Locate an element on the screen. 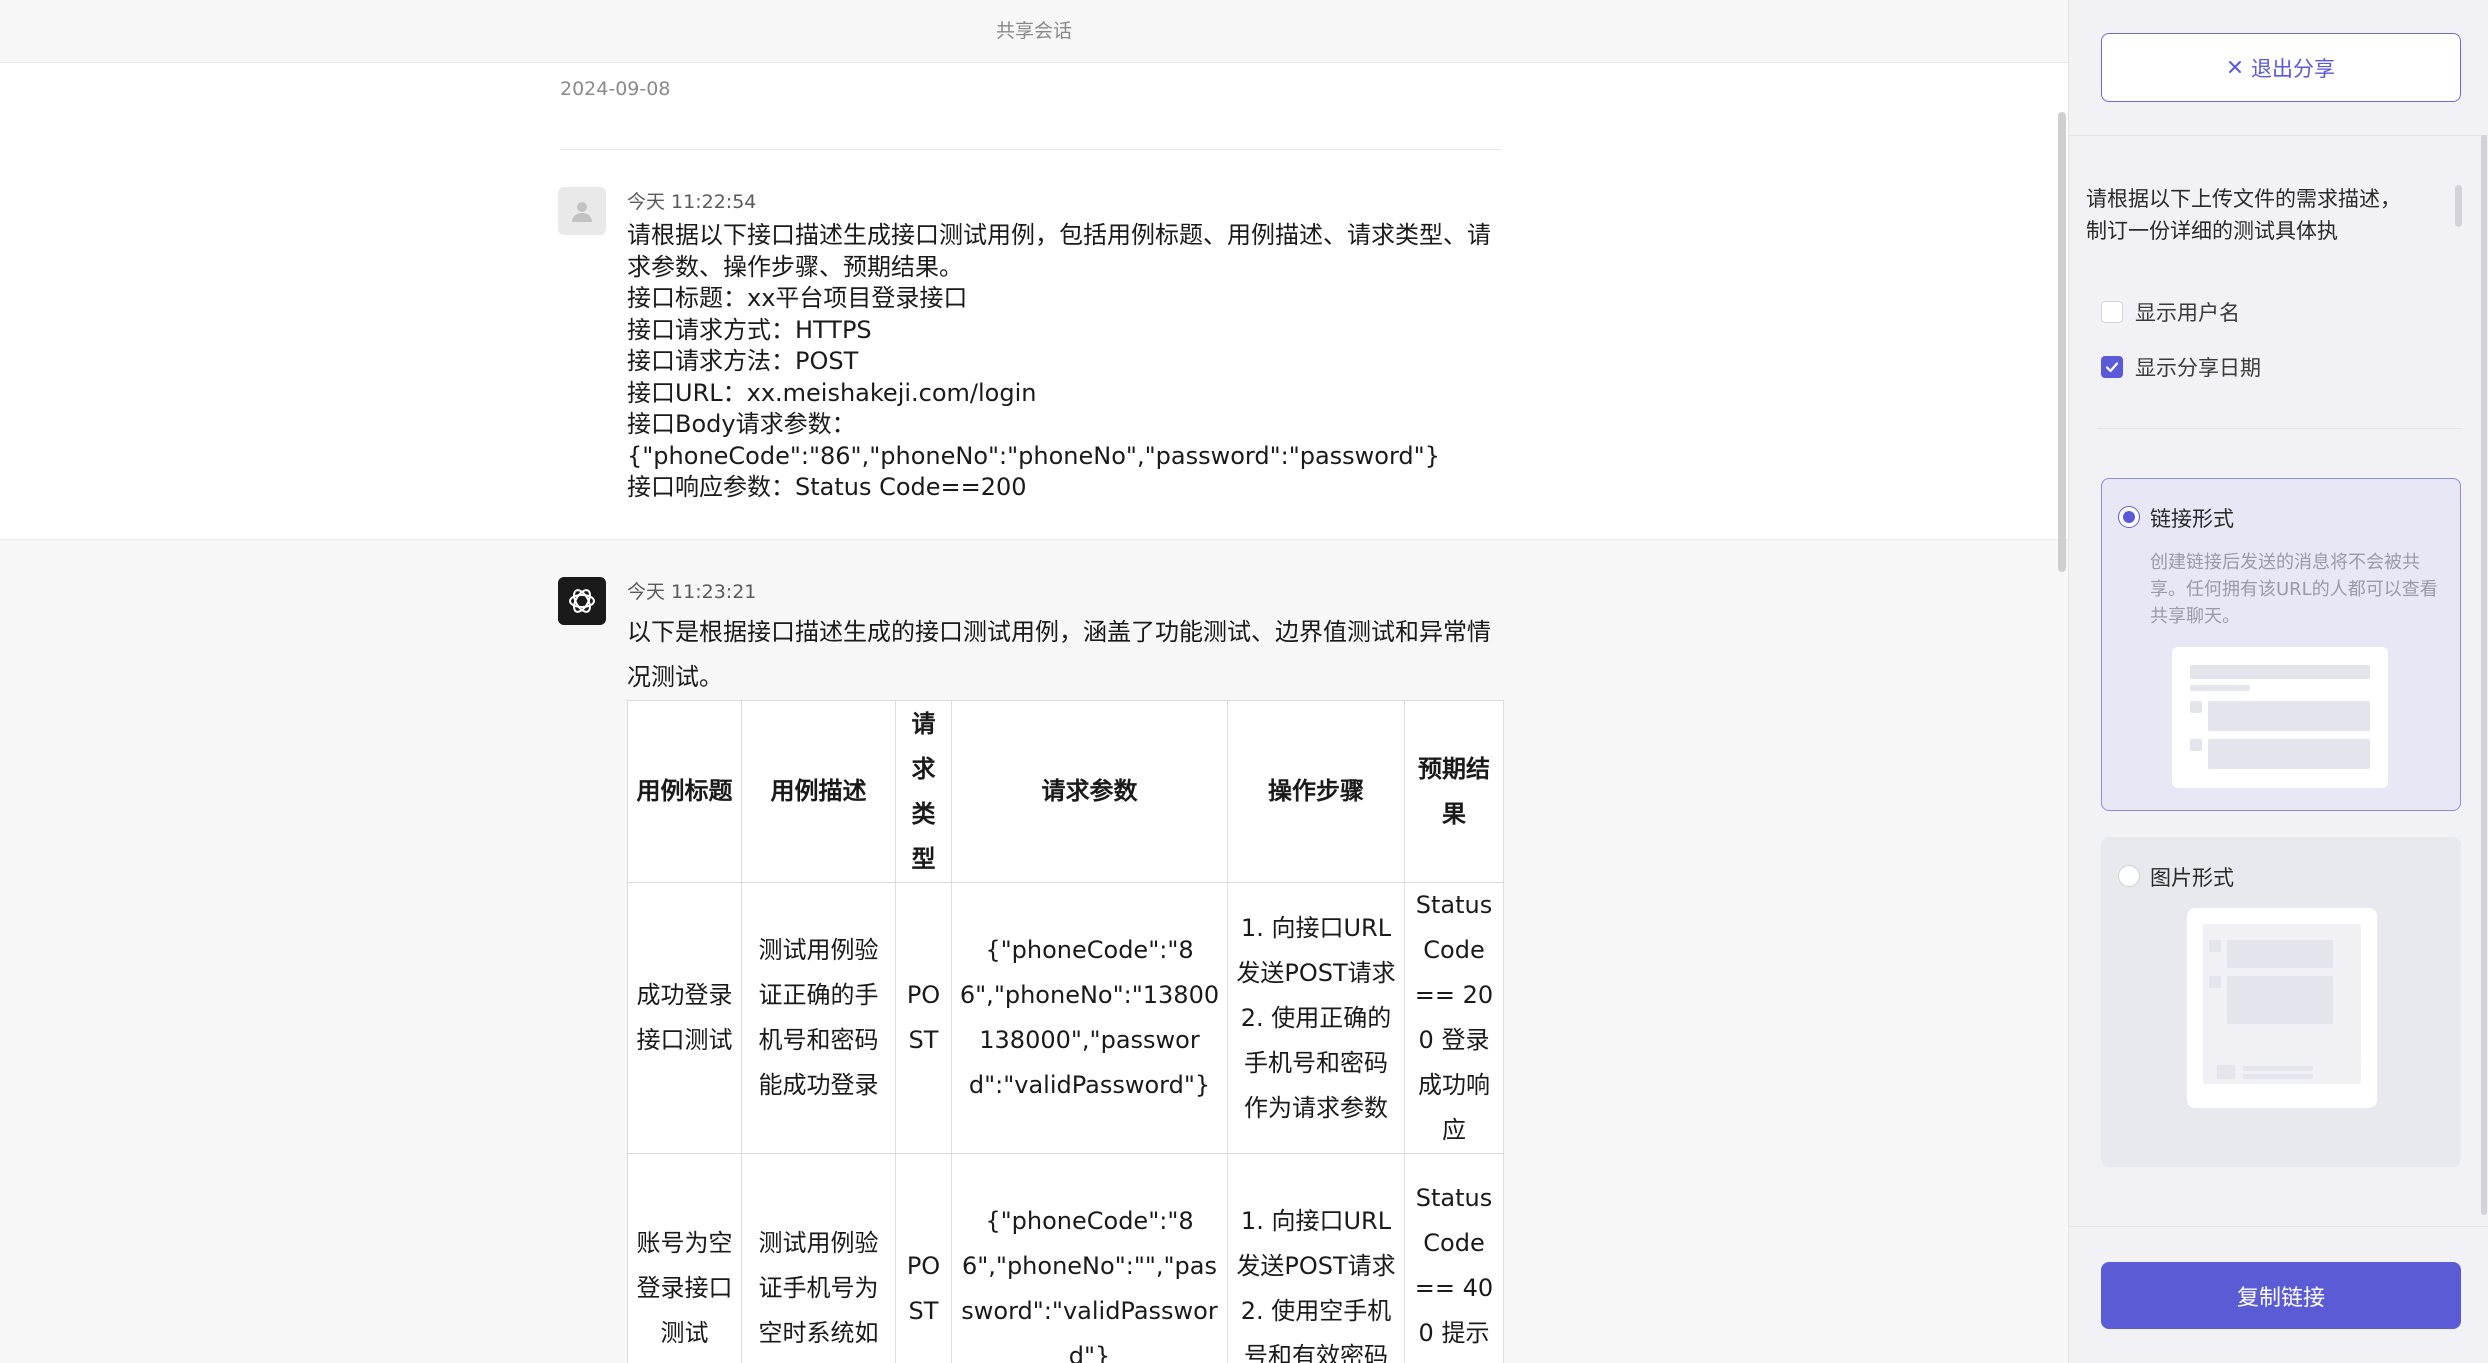 The width and height of the screenshot is (2488, 1363). user-message-line: 请根据以下接口描述生成接口测试用例，包括用例标题、用例描述、请求类型、请 is located at coordinates (1059, 235).